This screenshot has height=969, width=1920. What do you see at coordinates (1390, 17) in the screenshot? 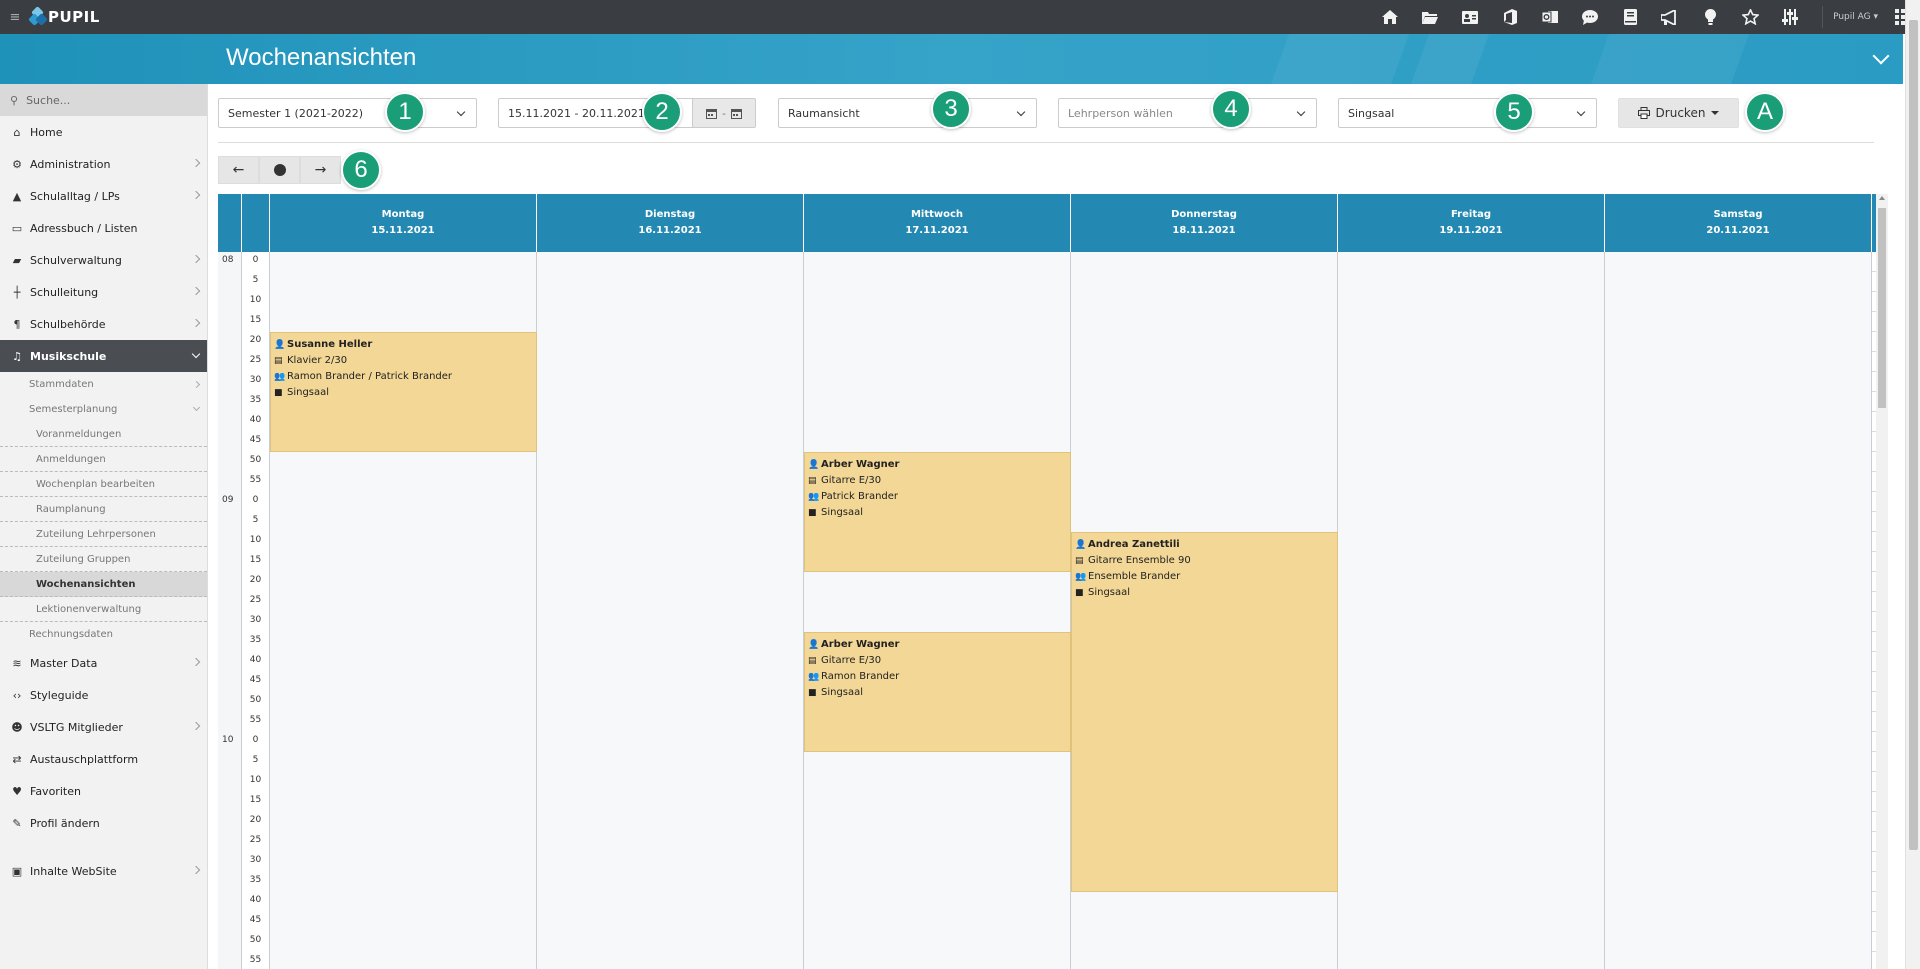
I see `home-icon` at bounding box center [1390, 17].